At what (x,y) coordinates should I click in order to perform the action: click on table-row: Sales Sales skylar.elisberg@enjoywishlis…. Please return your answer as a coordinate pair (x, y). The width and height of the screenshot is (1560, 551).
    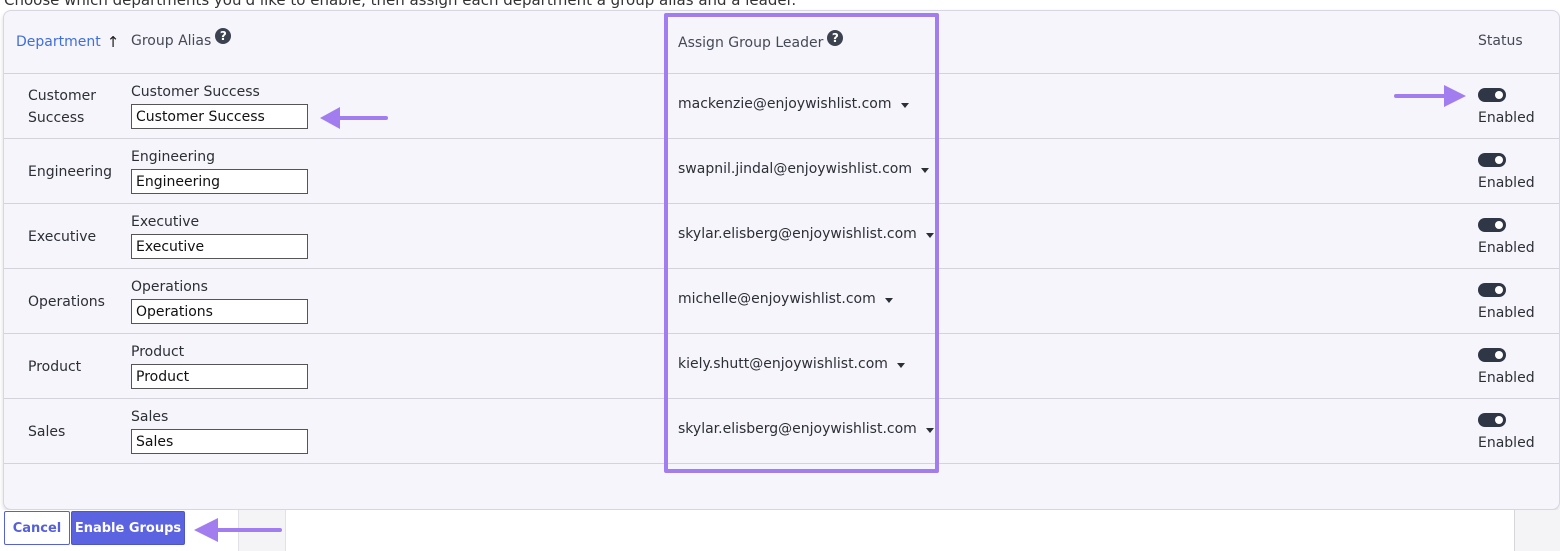
    Looking at the image, I should click on (781, 431).